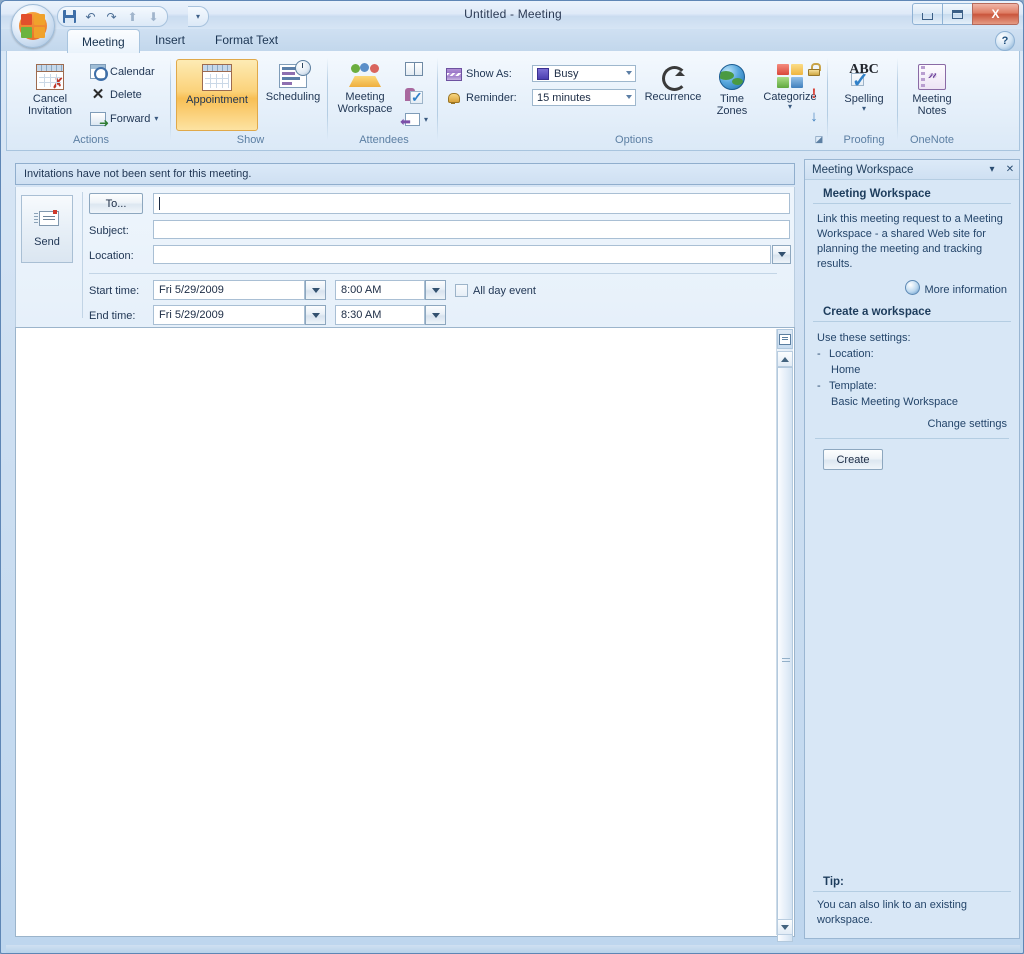  I want to click on location-input, so click(462, 254).